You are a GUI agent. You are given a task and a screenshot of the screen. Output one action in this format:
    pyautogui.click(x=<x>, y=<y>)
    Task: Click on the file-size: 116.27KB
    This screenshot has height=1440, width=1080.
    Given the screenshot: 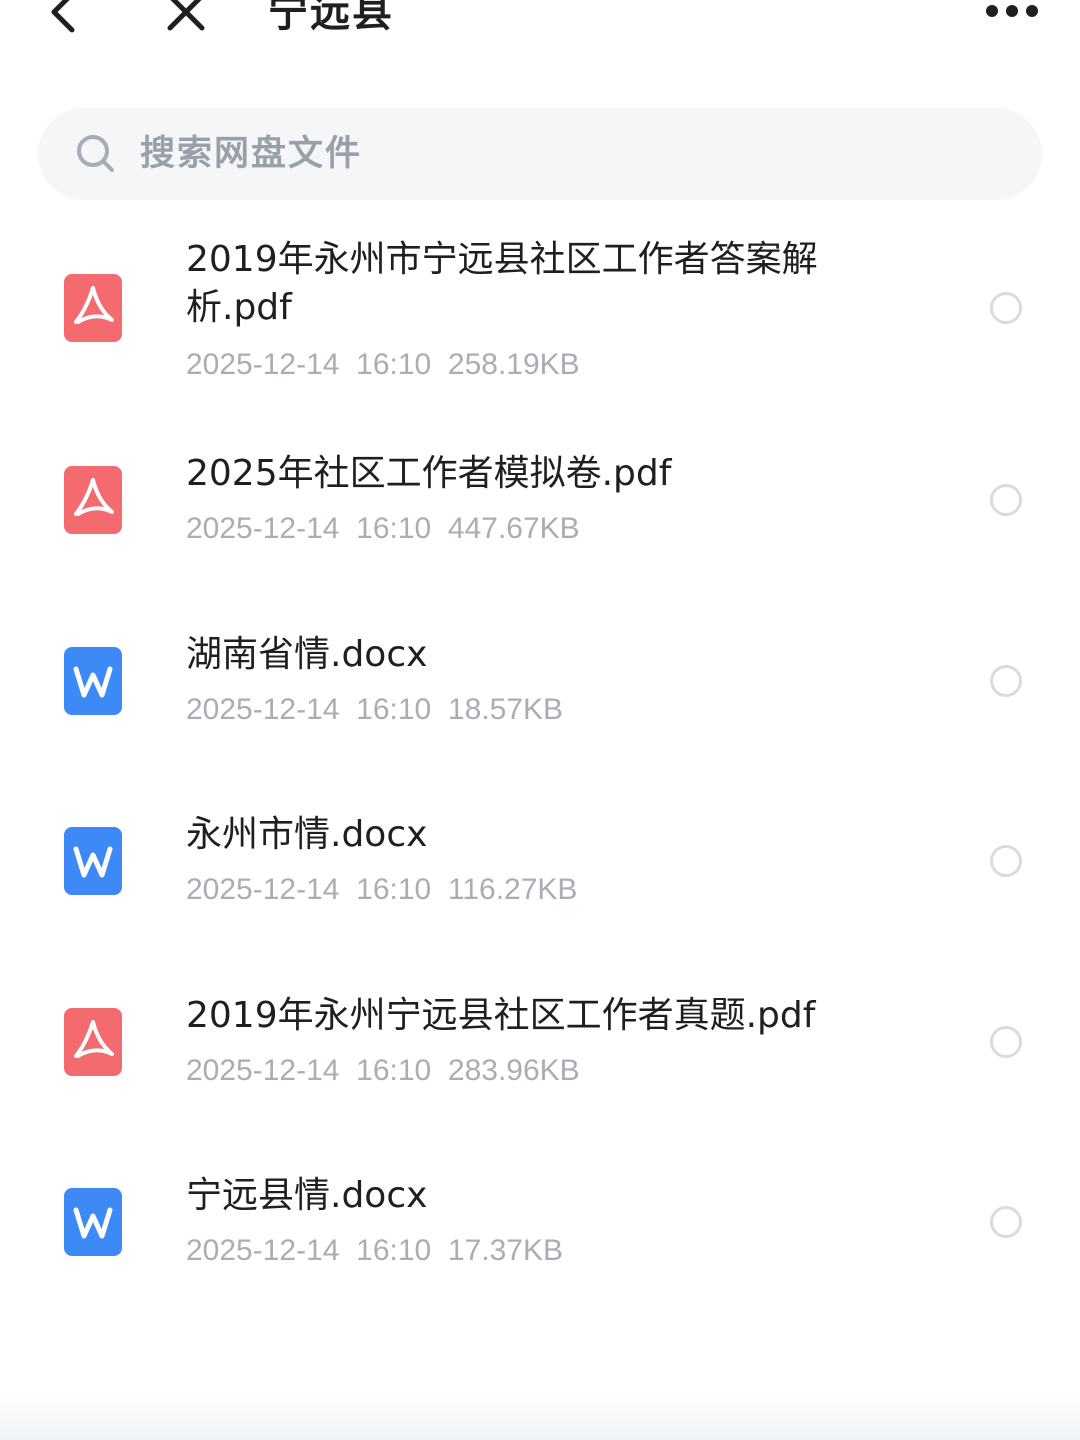 What is the action you would take?
    pyautogui.click(x=512, y=889)
    